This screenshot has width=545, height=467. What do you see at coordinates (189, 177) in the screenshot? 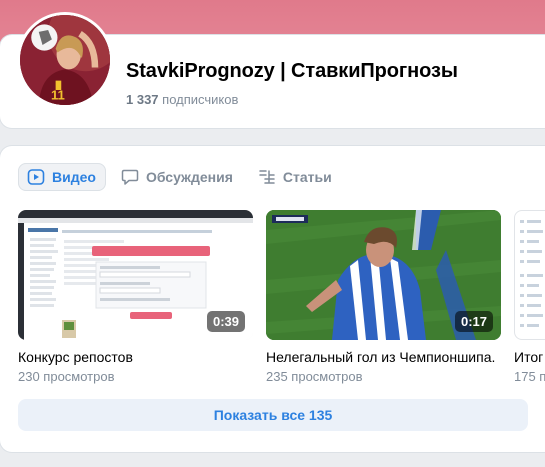
I see `tab-discussions-label: Обсуждения` at bounding box center [189, 177].